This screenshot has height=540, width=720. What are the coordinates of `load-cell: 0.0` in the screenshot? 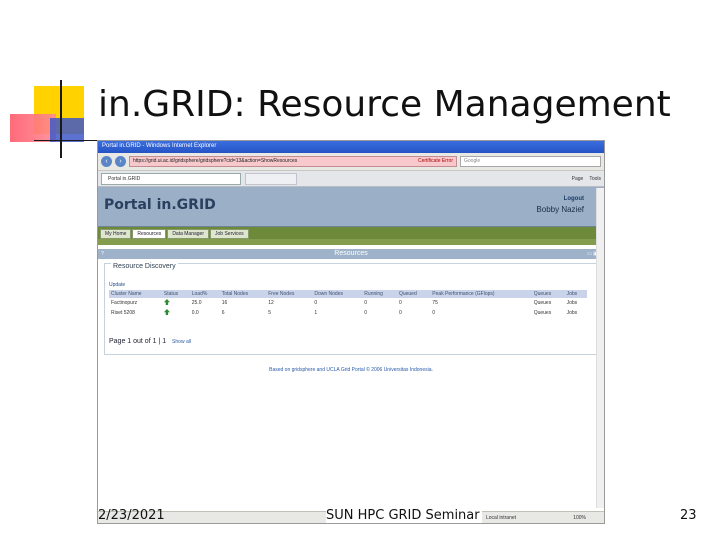 It's located at (195, 313).